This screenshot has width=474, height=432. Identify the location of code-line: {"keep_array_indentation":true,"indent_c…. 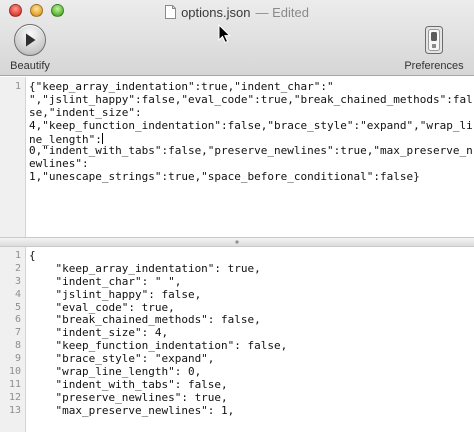
(181, 86).